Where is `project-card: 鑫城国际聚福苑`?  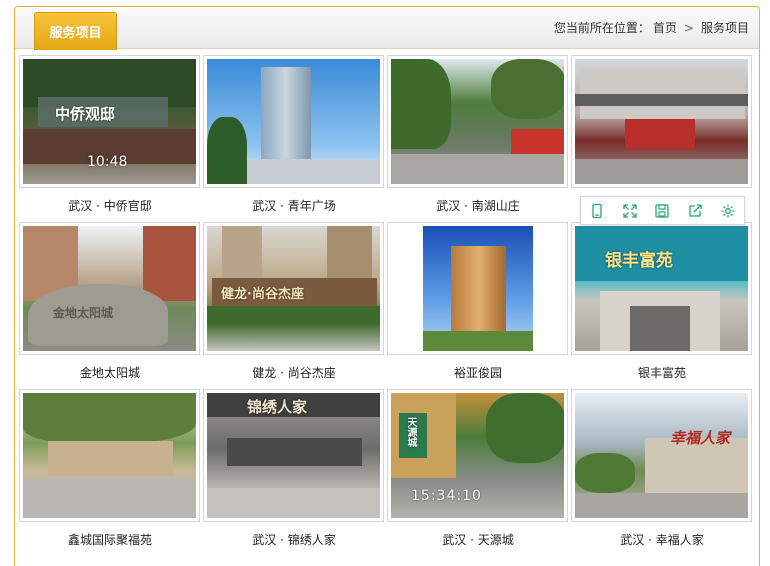
project-card: 鑫城国际聚福苑 is located at coordinates (110, 472).